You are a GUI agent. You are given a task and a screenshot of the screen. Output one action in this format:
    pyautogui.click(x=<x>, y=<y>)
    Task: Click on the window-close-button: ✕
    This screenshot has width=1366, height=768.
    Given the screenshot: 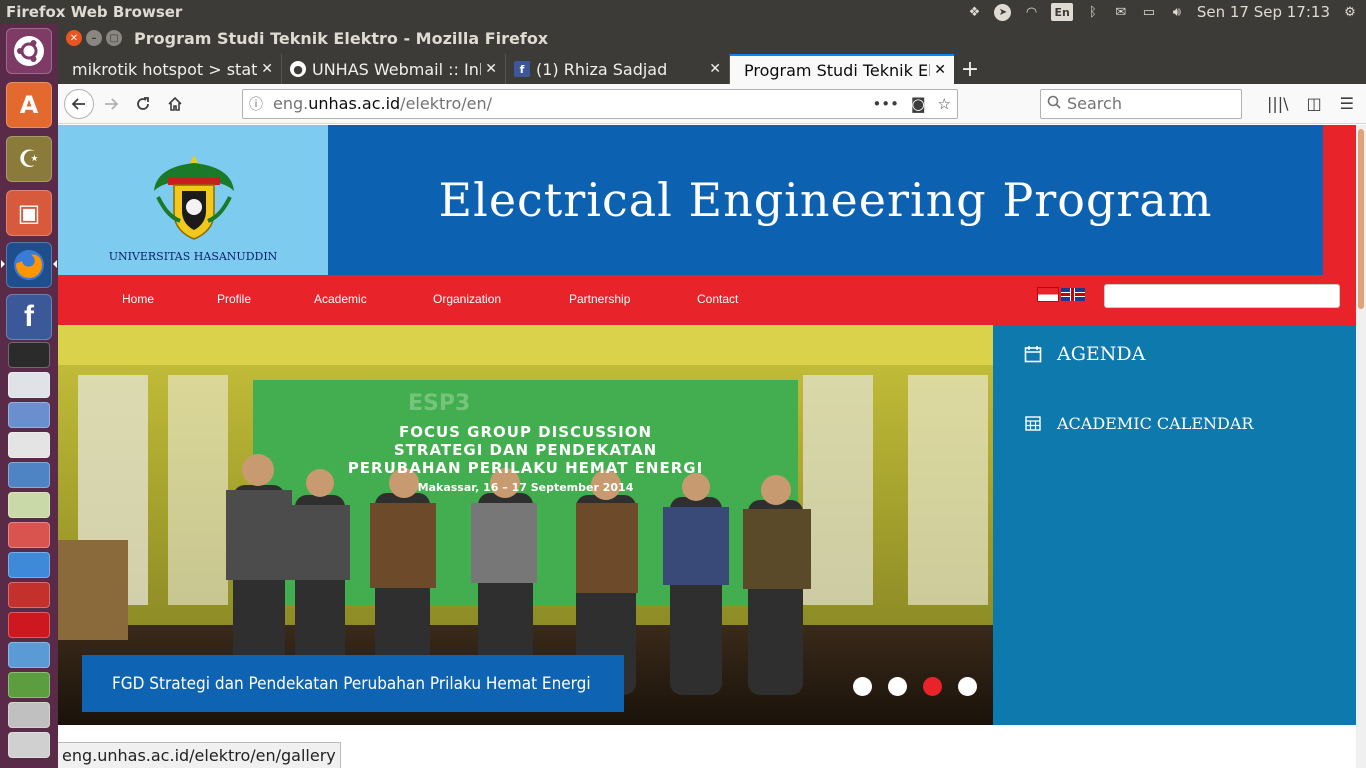 What is the action you would take?
    pyautogui.click(x=74, y=38)
    